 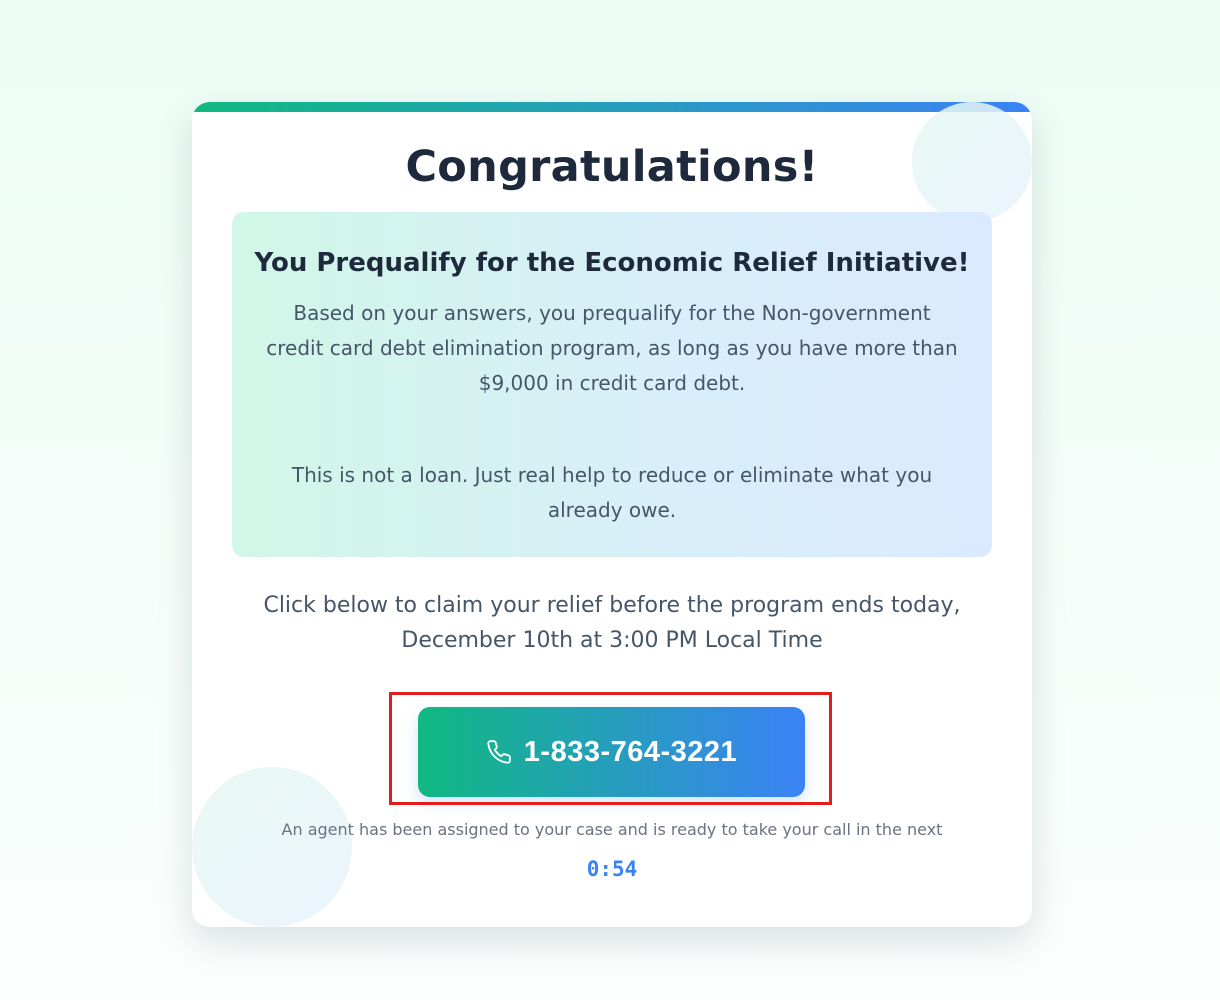 I want to click on call-phone-button: 1-833-764-3221, so click(x=611, y=752).